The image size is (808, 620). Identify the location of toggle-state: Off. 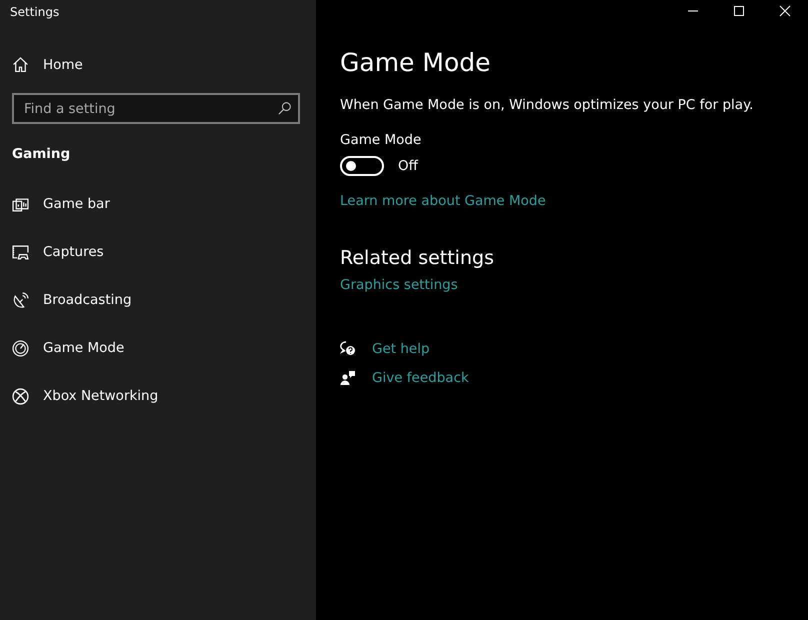
(408, 166).